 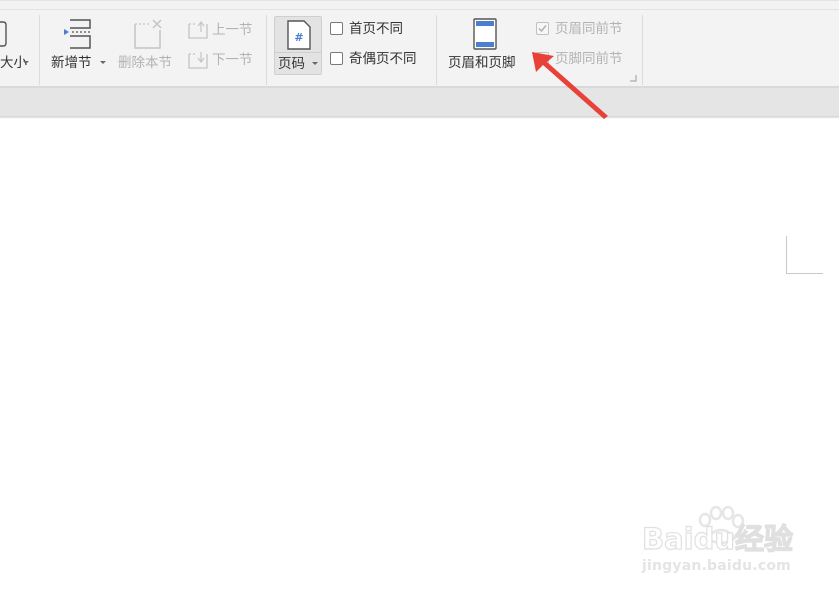 I want to click on annotation-arrow, so click(x=570, y=85).